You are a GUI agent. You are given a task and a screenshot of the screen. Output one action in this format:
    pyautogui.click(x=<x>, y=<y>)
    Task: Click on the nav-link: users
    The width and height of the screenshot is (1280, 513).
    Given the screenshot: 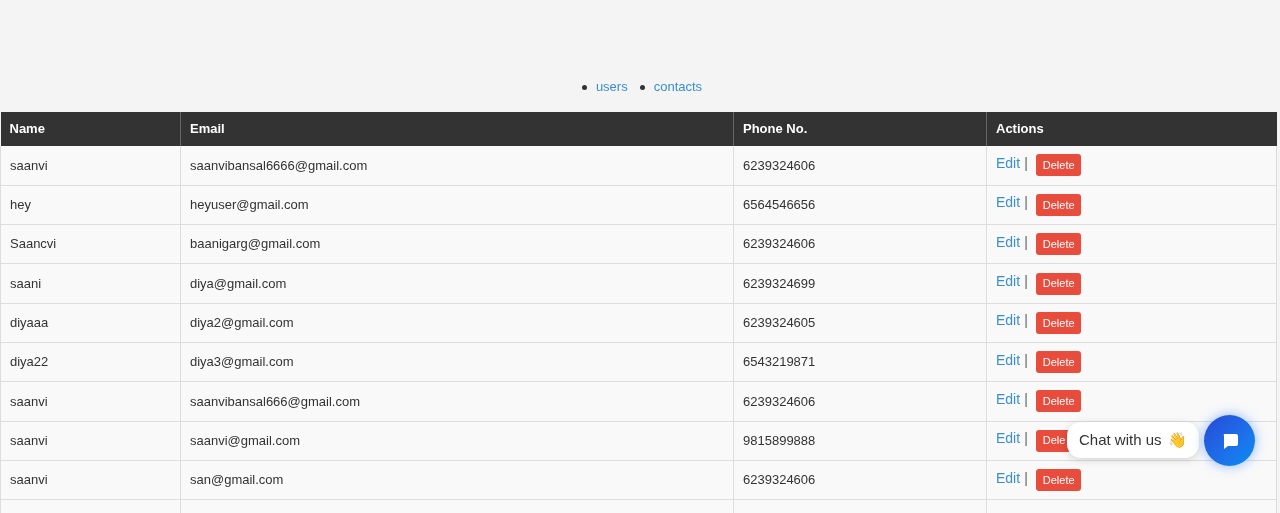 What is the action you would take?
    pyautogui.click(x=611, y=87)
    